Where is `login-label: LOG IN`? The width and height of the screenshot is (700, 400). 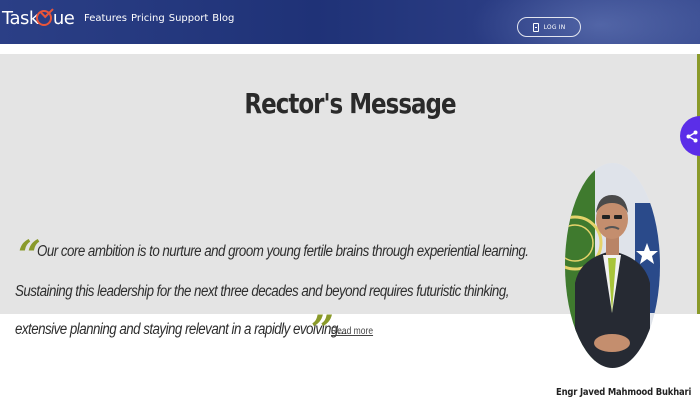 login-label: LOG IN is located at coordinates (554, 27).